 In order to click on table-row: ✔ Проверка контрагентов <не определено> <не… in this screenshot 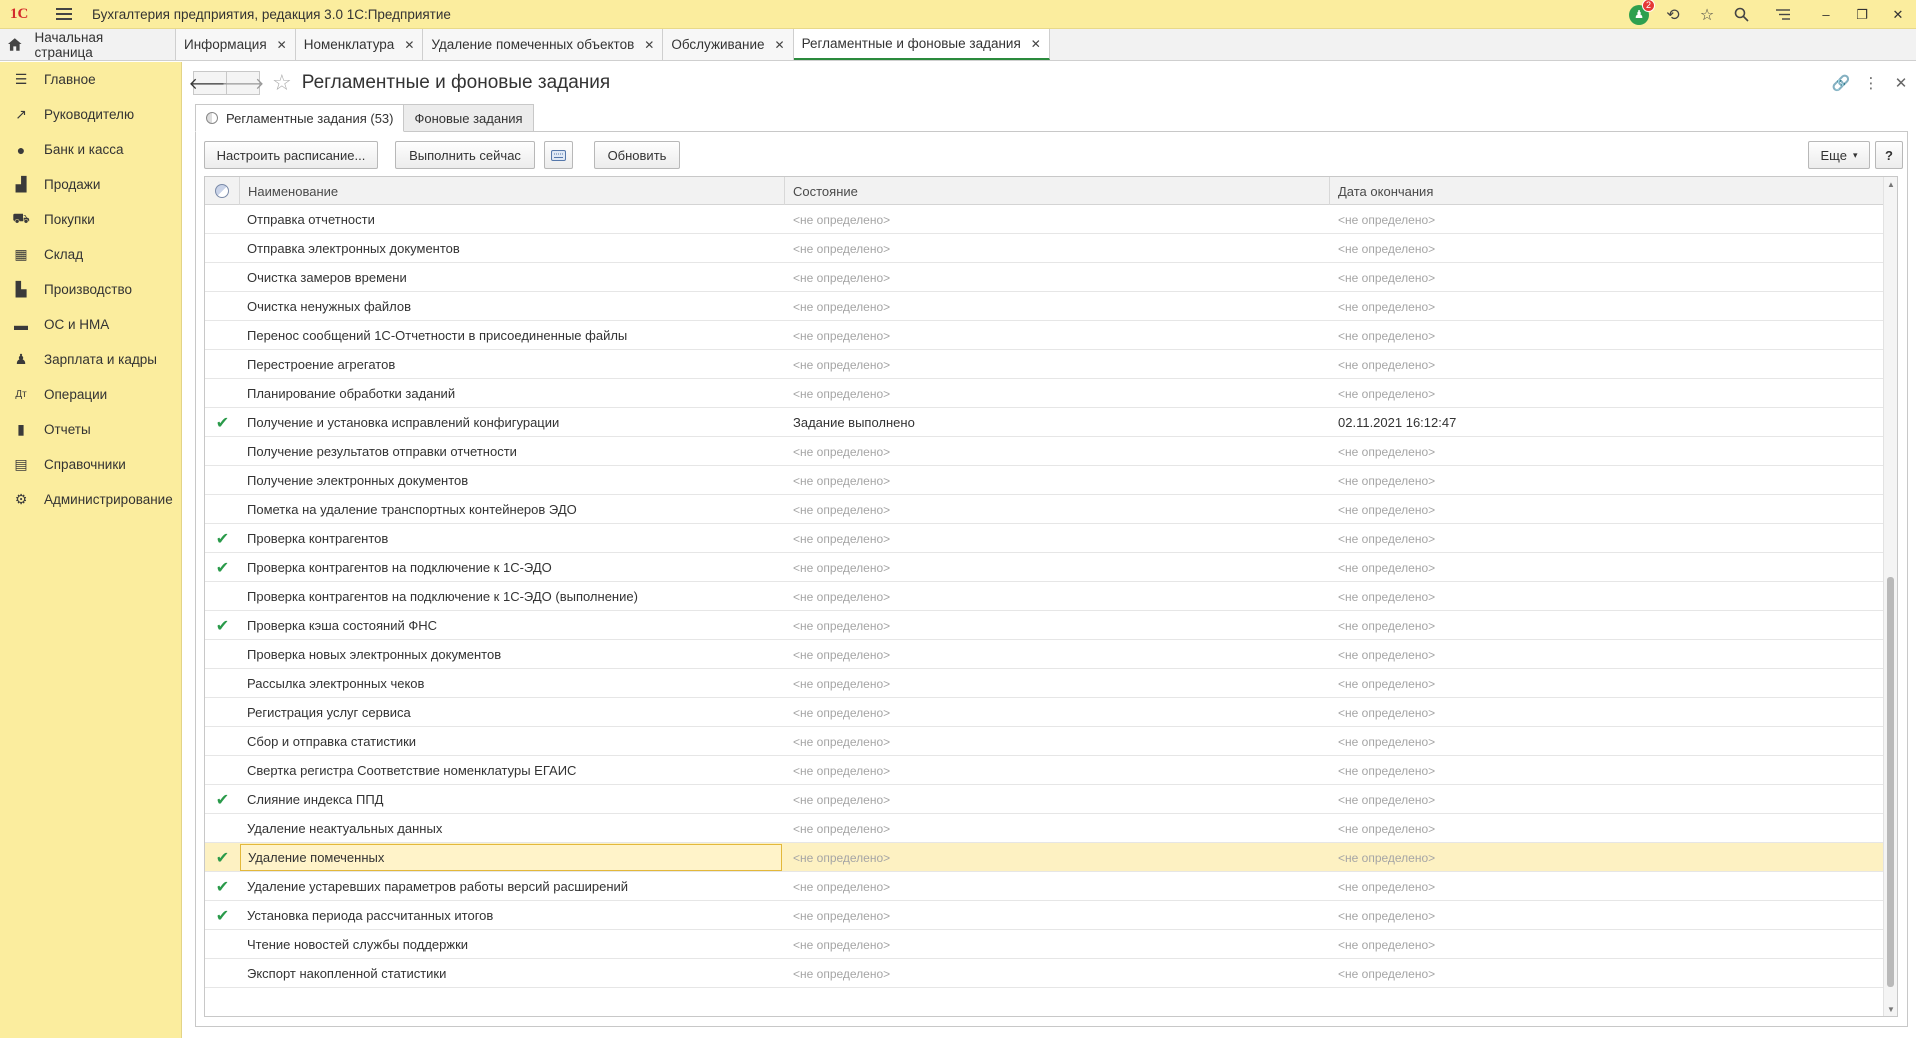, I will do `click(1044, 538)`.